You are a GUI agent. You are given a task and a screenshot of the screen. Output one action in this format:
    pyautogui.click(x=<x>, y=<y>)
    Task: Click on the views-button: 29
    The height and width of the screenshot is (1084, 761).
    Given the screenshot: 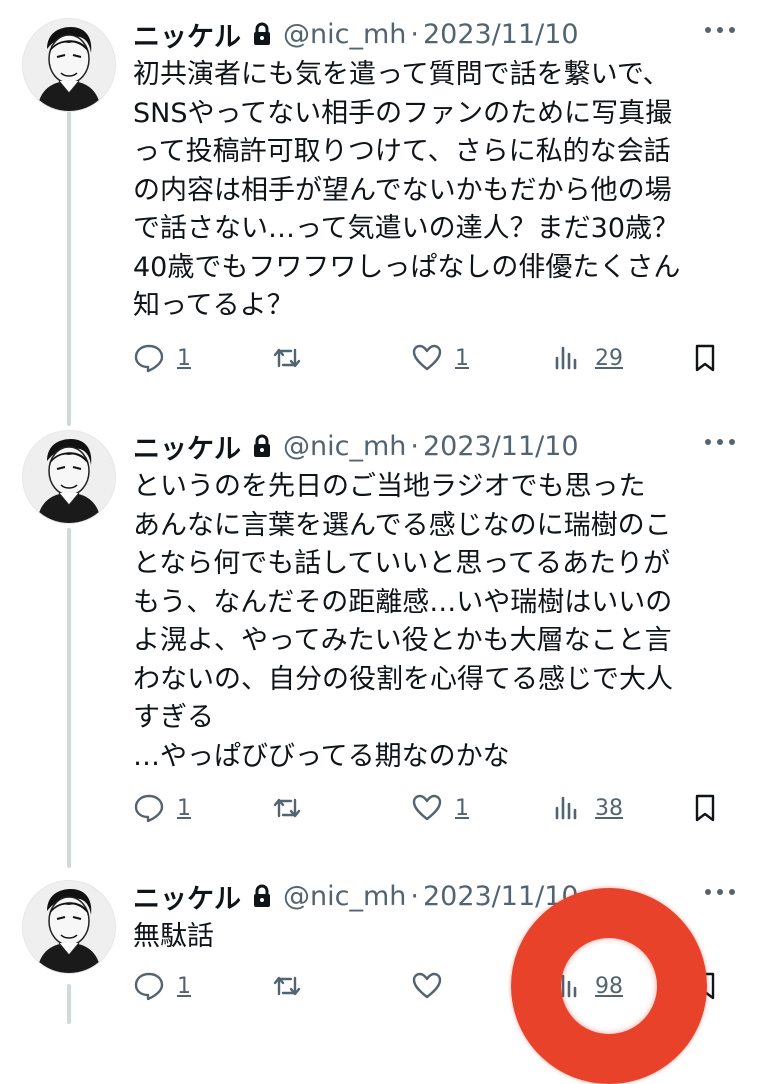 What is the action you would take?
    pyautogui.click(x=587, y=358)
    